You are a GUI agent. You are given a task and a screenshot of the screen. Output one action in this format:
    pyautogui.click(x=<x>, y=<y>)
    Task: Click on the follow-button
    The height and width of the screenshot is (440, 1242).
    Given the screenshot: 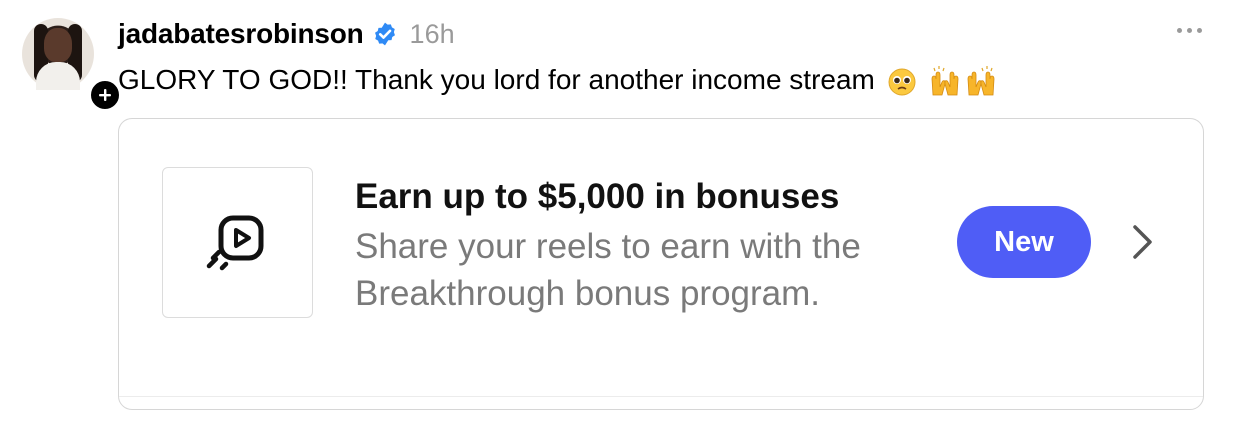 What is the action you would take?
    pyautogui.click(x=105, y=95)
    